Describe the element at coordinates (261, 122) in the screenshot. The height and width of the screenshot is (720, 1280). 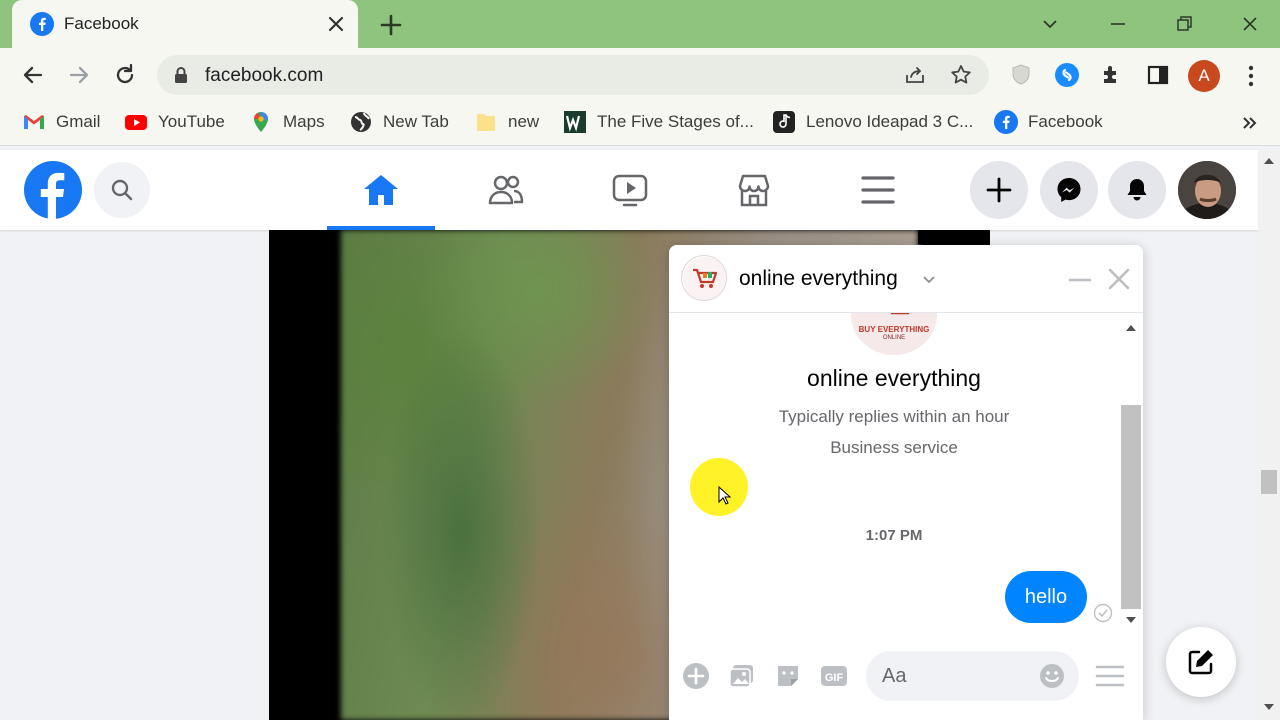
I see `maps-icon` at that location.